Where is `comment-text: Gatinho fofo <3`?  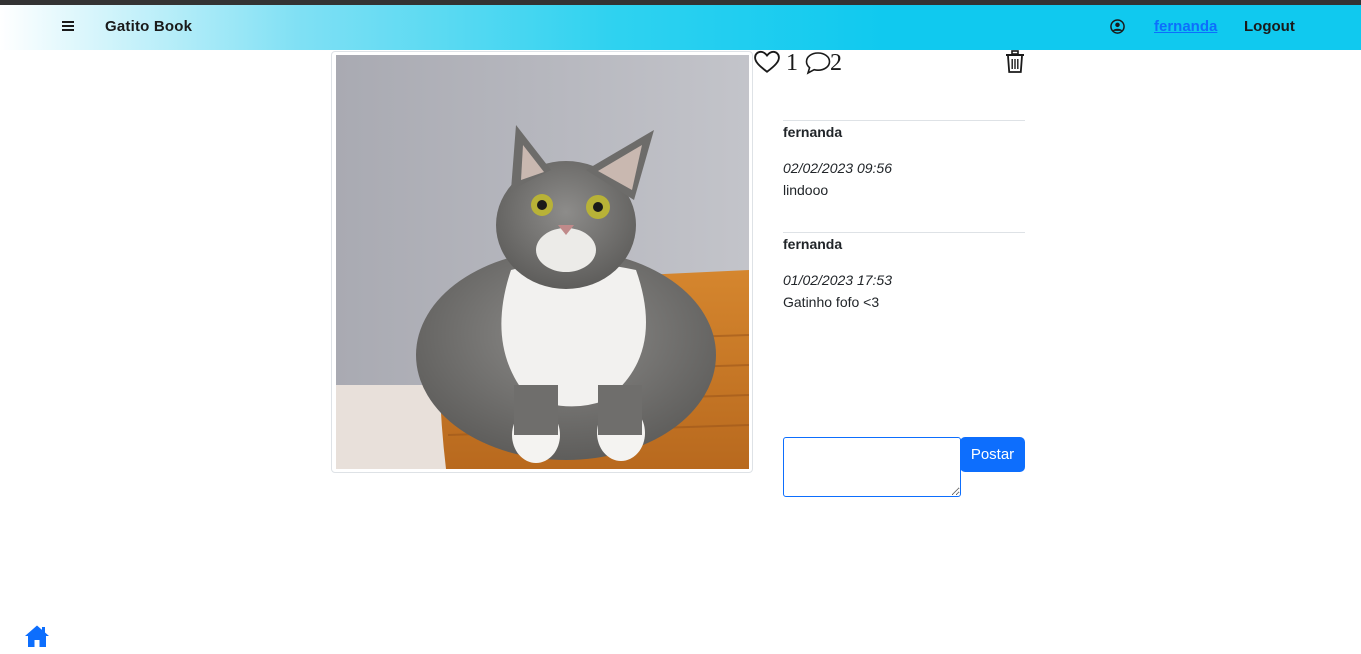
comment-text: Gatinho fofo <3 is located at coordinates (831, 302).